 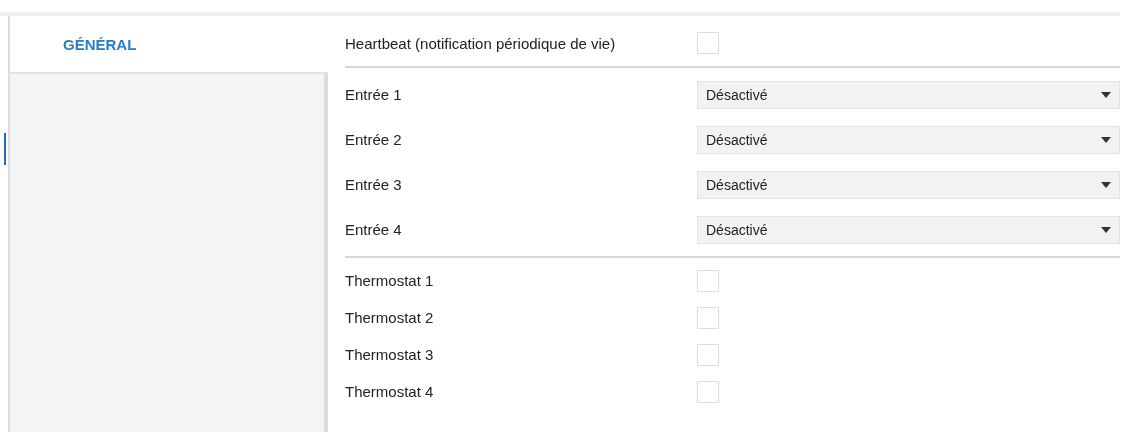 I want to click on edge-marker, so click(x=5, y=149).